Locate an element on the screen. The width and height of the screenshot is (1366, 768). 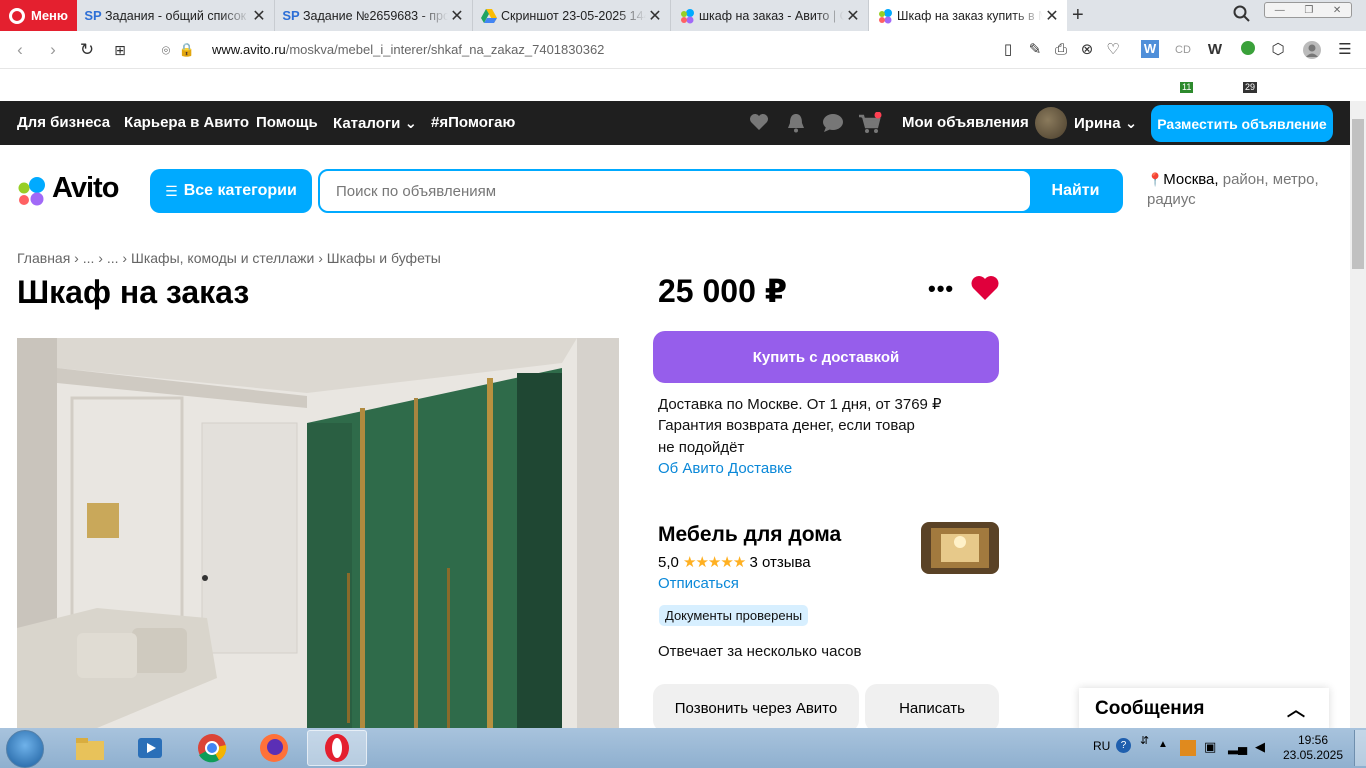
opera-taskbar-icon is located at coordinates (337, 748).